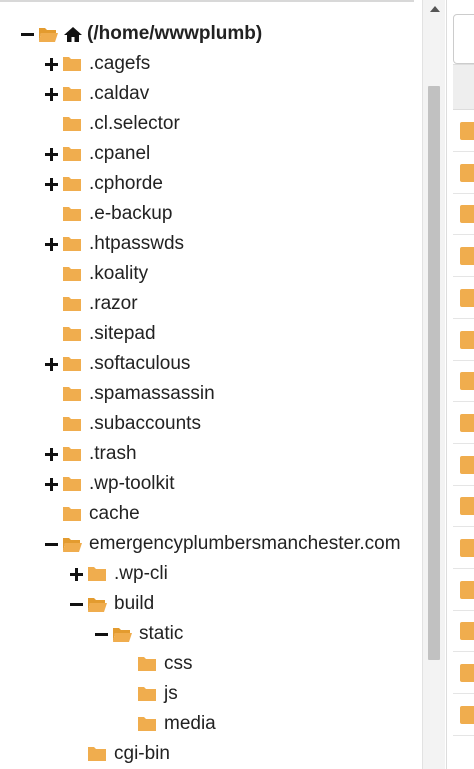 This screenshot has width=474, height=769. I want to click on tree-node: .wp-cli, so click(118, 574).